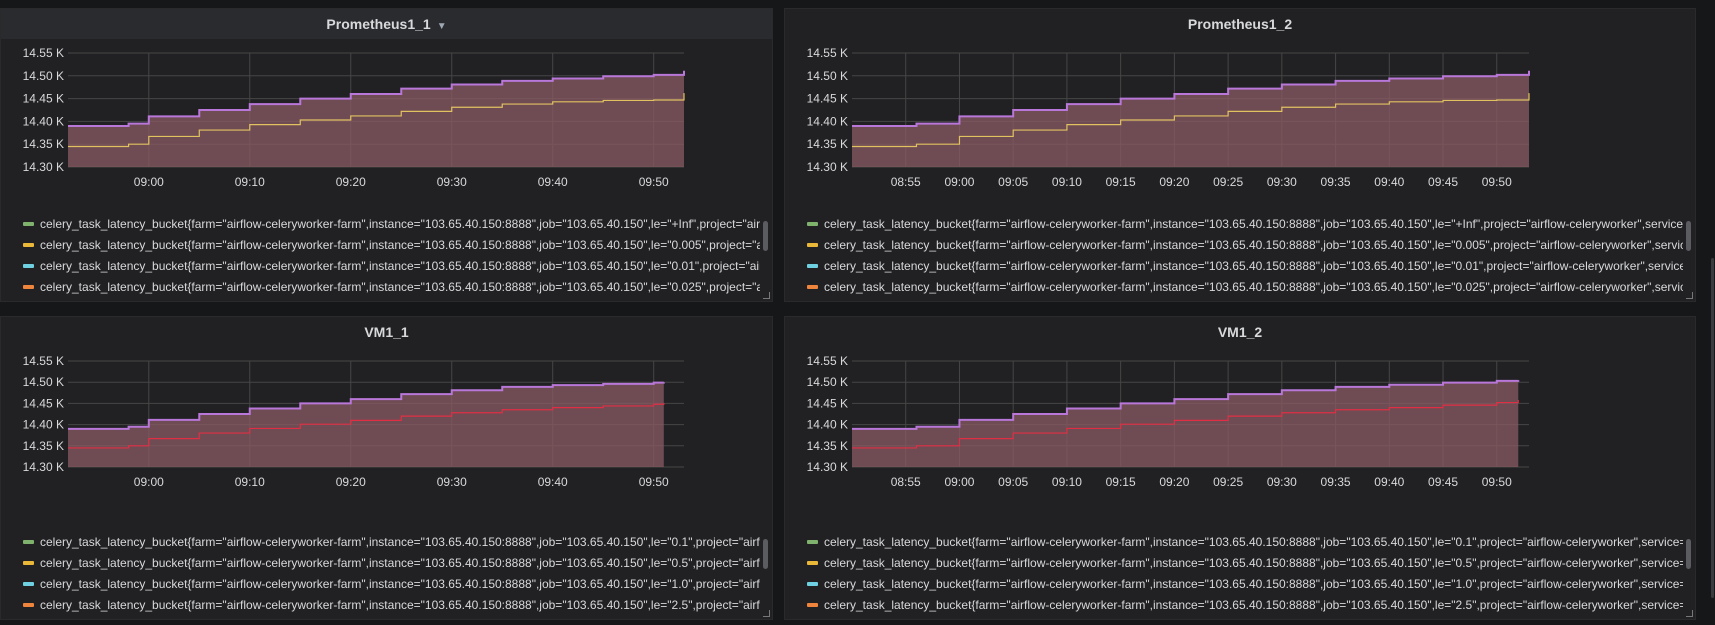  Describe the element at coordinates (1174, 182) in the screenshot. I see `x-tick-label: 09:20` at that location.